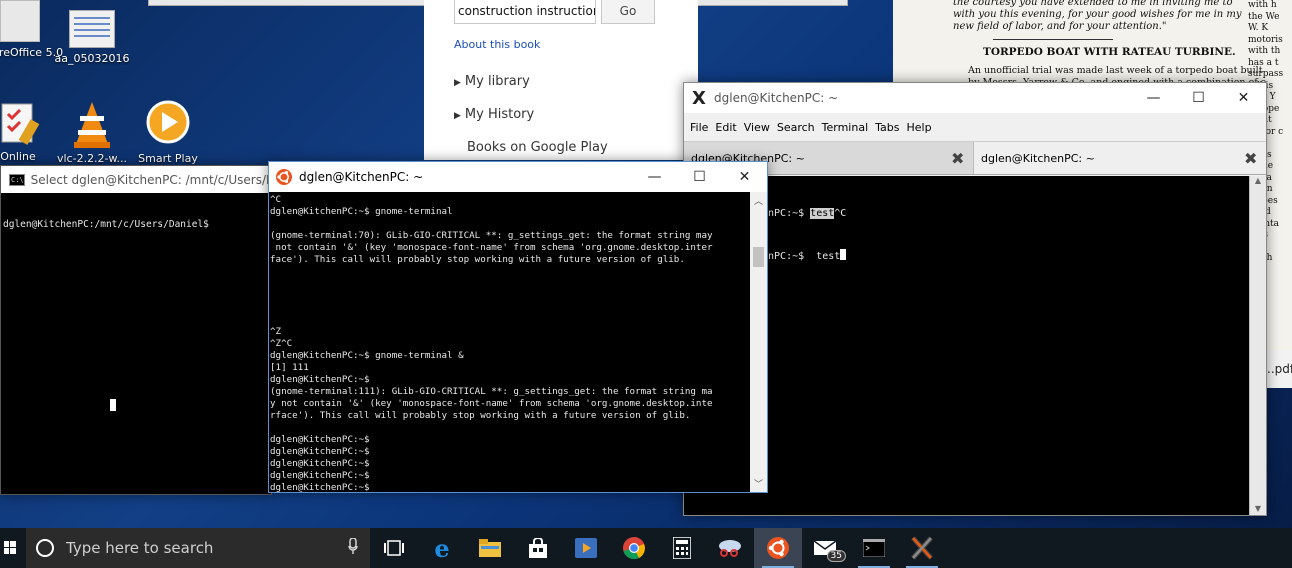 This screenshot has height=568, width=1292. What do you see at coordinates (361, 211) in the screenshot?
I see `console-line: dglen@KitchenPC:~$ gnome-terminal` at bounding box center [361, 211].